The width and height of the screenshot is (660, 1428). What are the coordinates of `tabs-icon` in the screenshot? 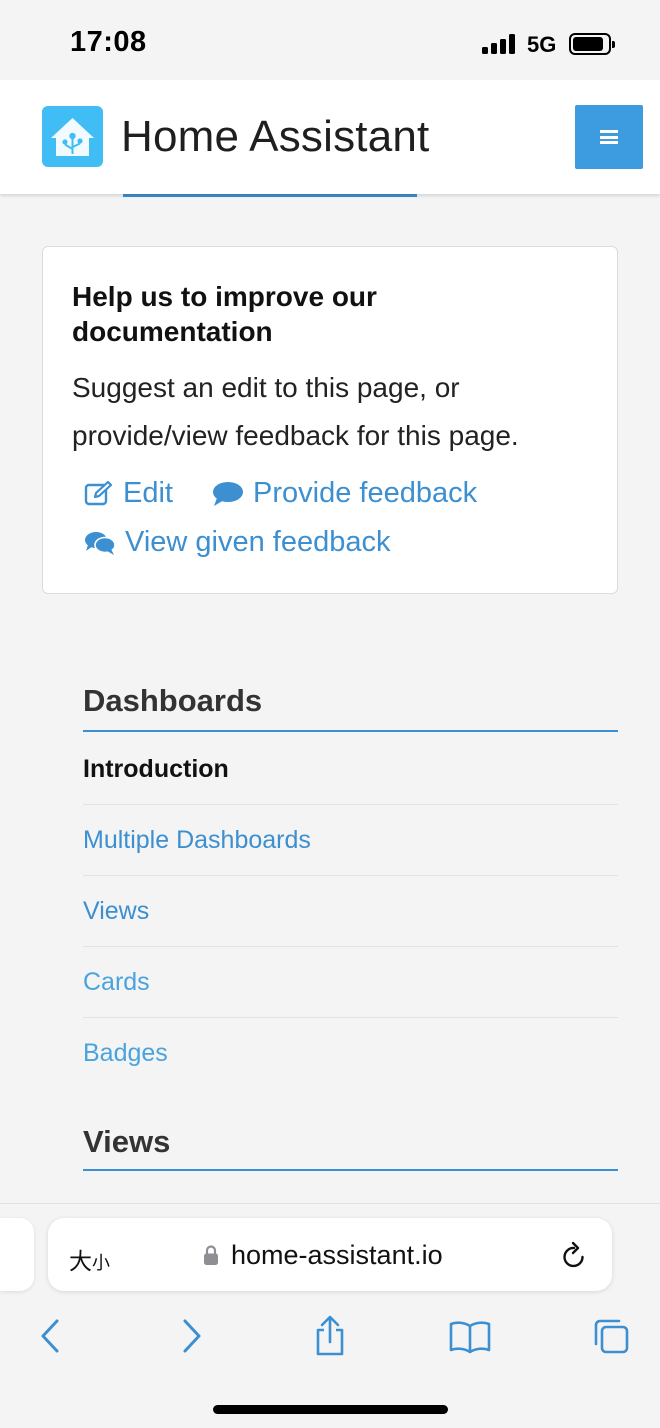 It's located at (611, 1336).